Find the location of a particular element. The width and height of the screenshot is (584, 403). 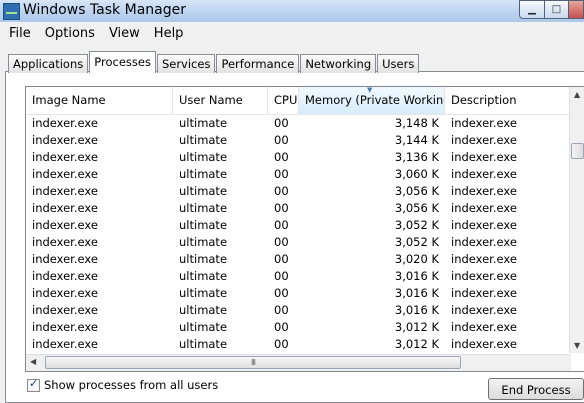

close-button is located at coordinates (576, 9).